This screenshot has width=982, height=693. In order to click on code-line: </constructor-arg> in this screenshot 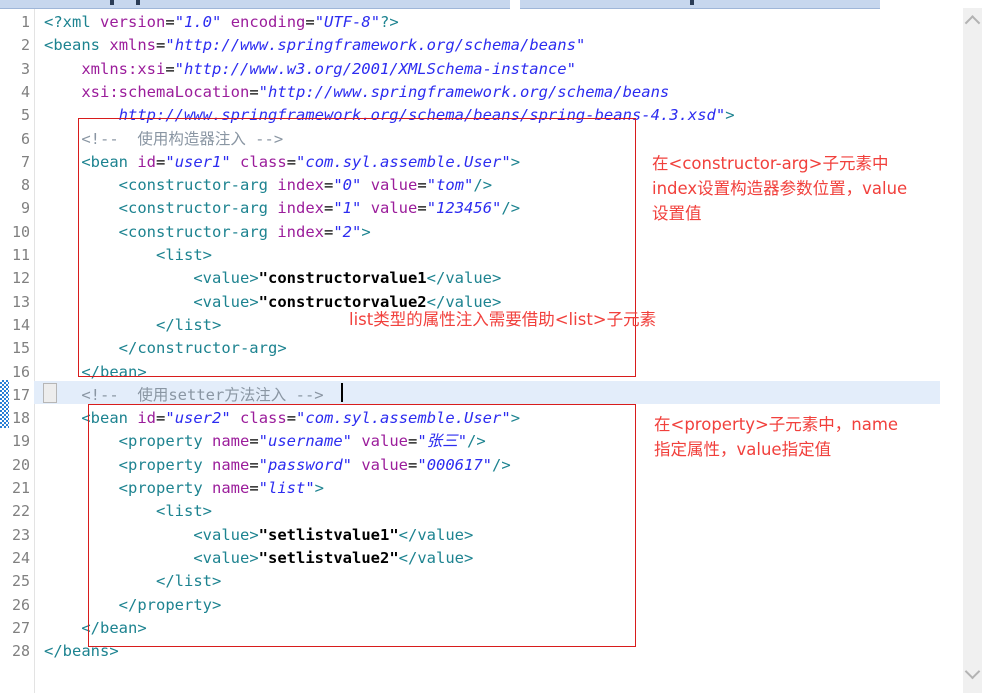, I will do `click(492, 348)`.